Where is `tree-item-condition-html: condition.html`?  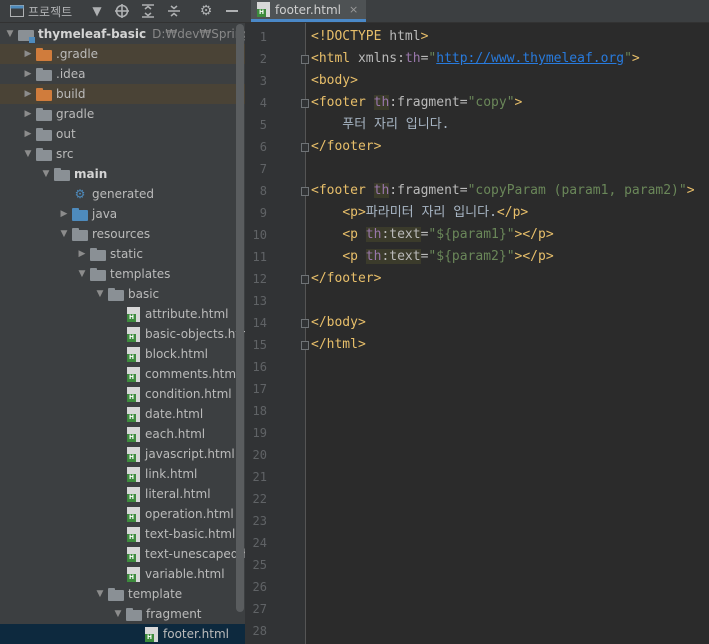 tree-item-condition-html: condition.html is located at coordinates (122, 394).